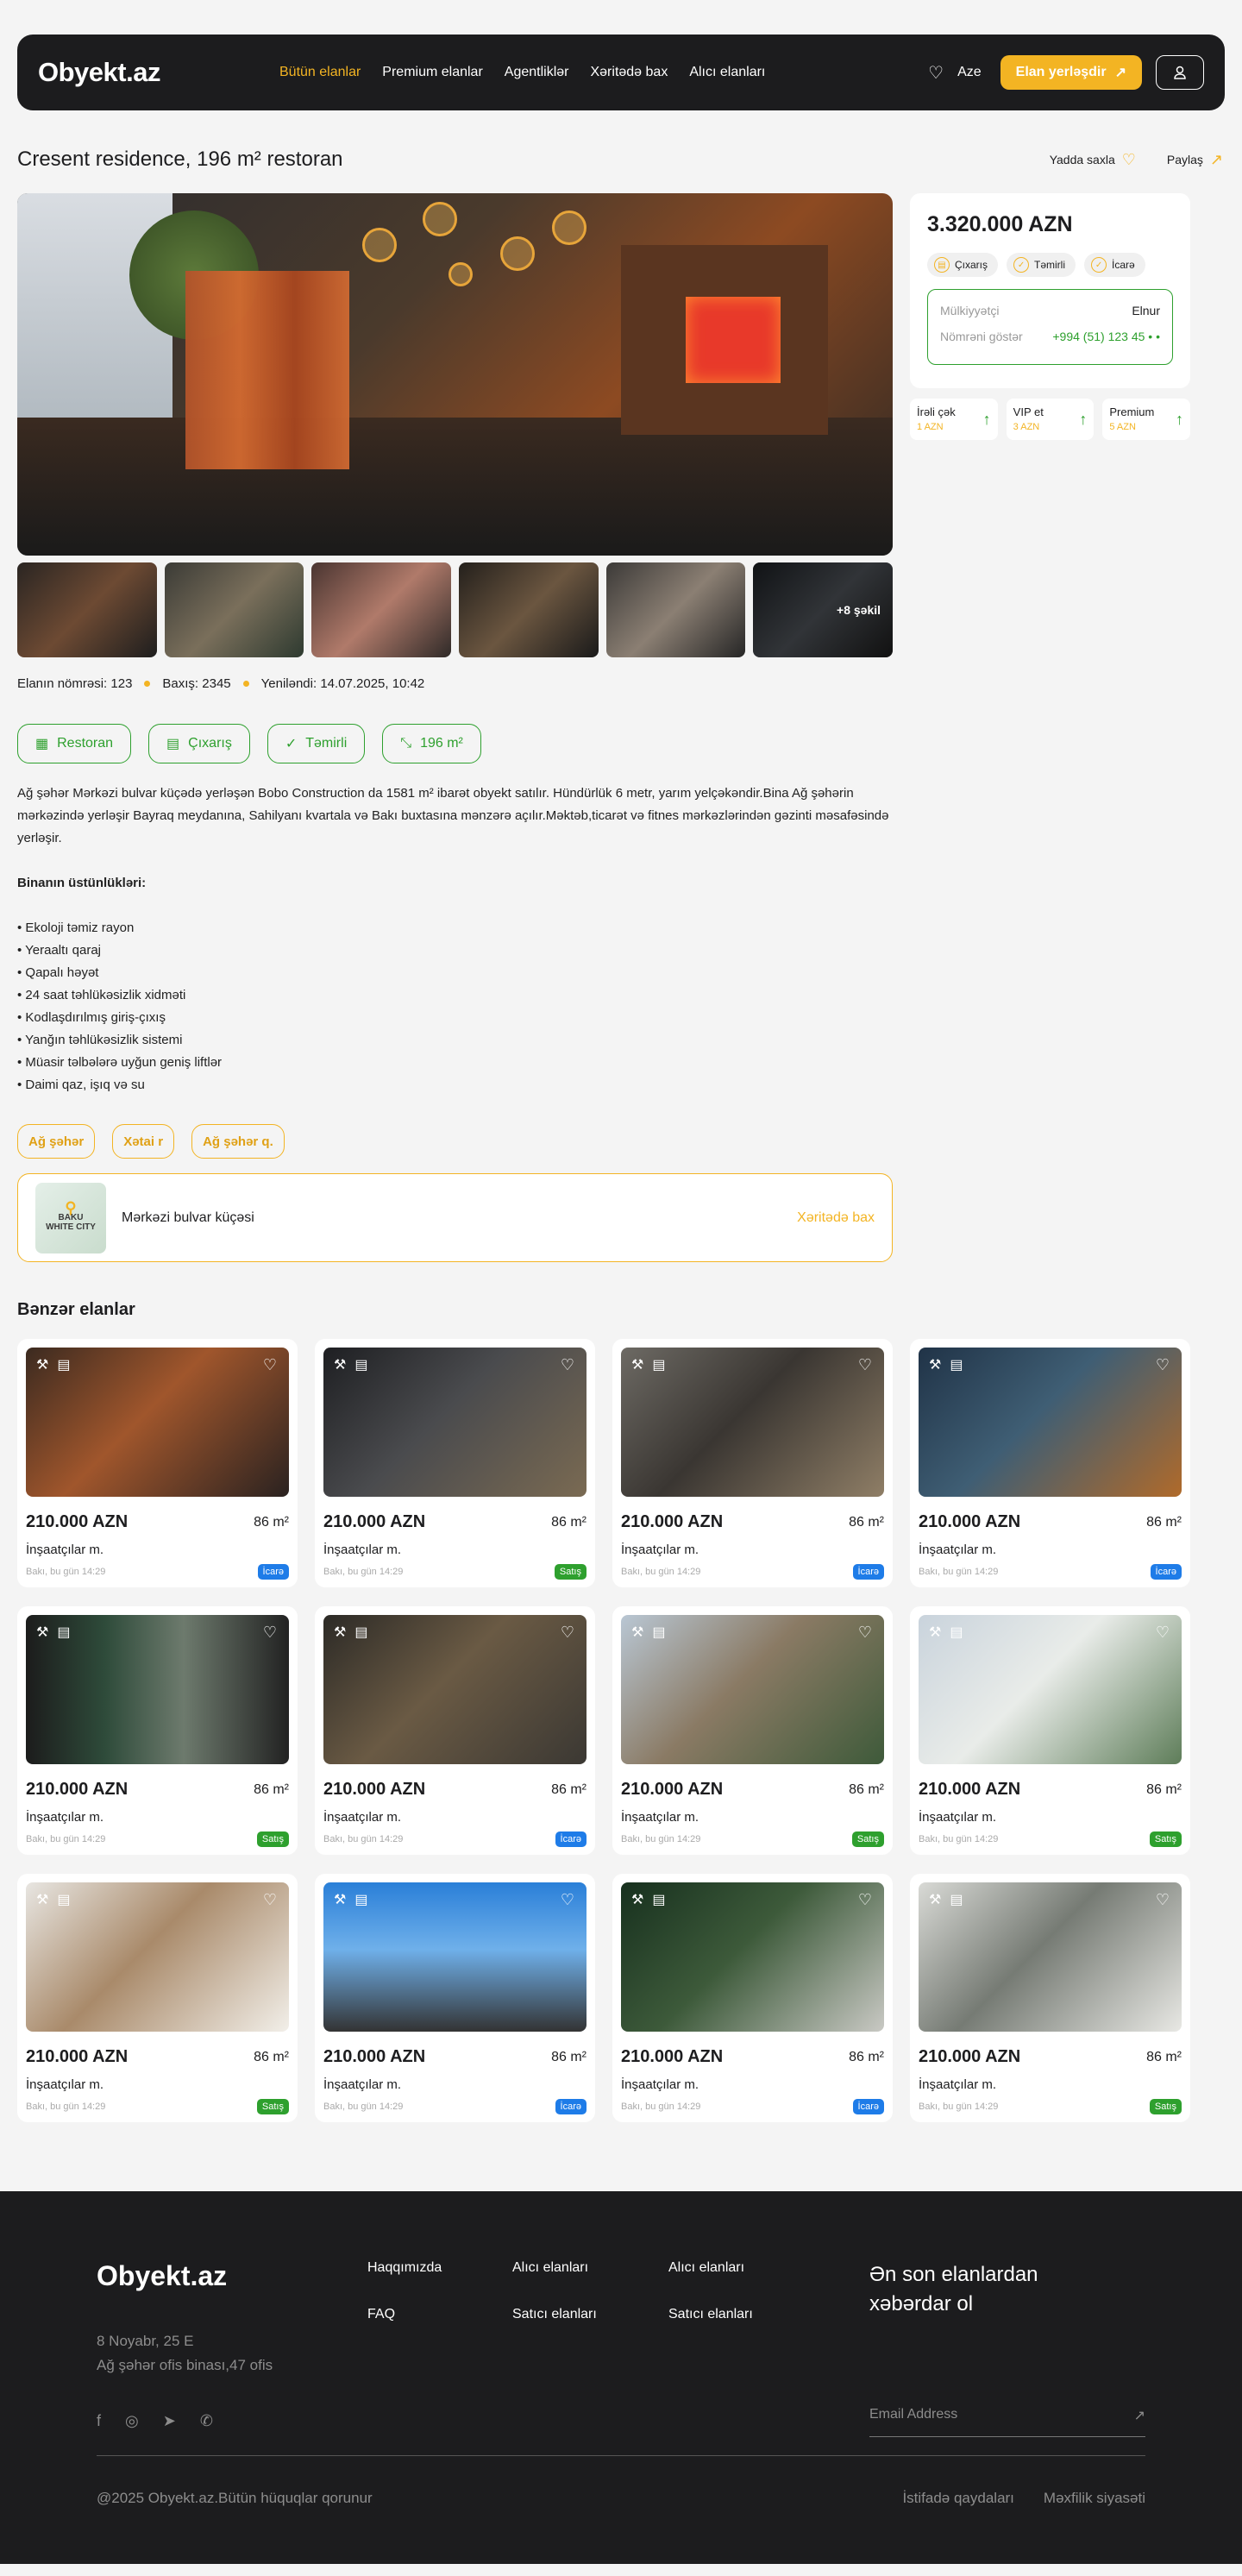  Describe the element at coordinates (937, 411) in the screenshot. I see `promo-name: İrəli çək` at that location.